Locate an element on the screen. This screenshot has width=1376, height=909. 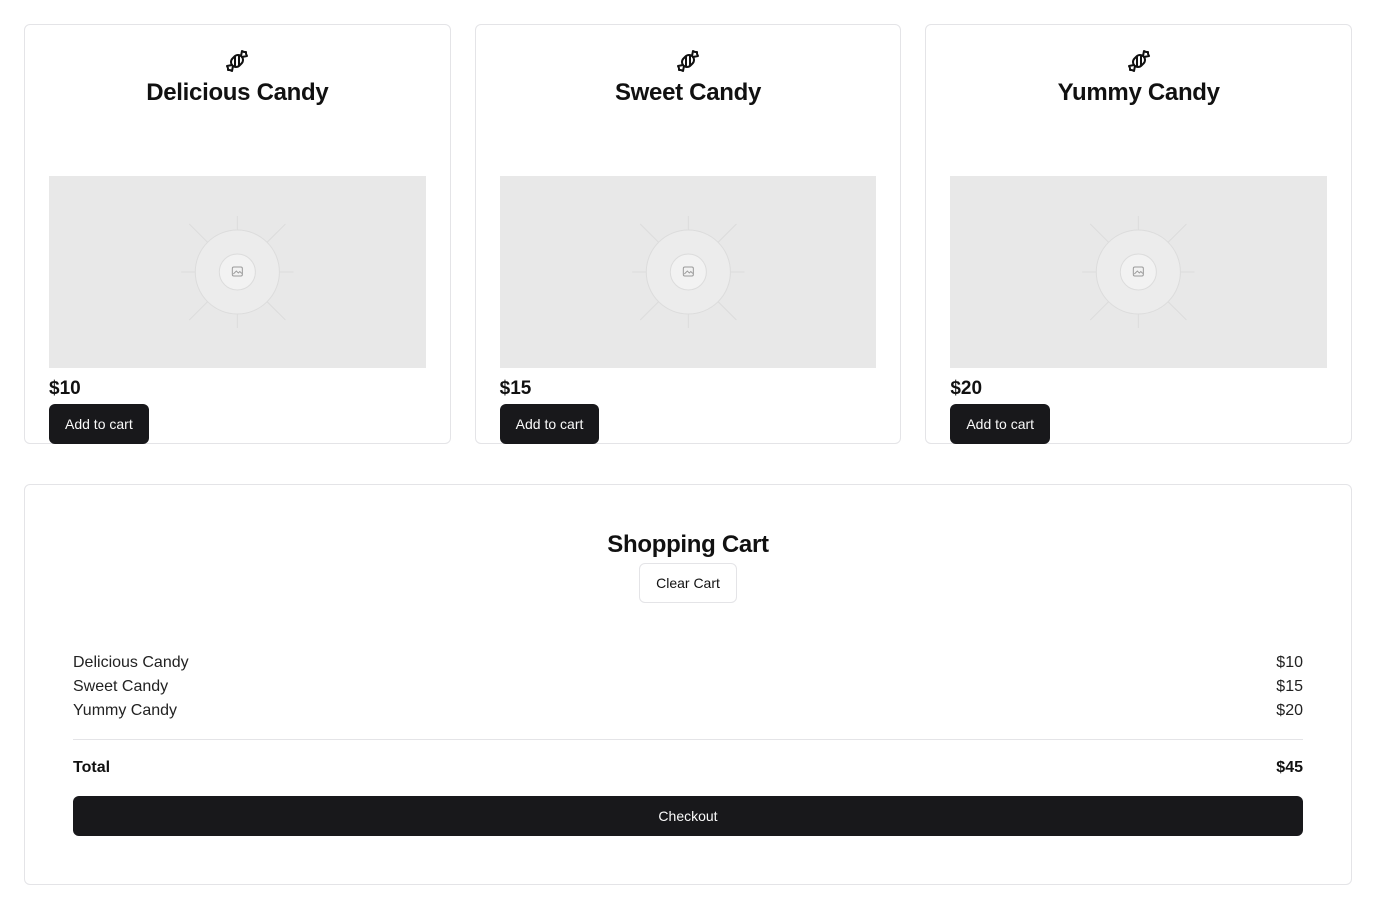
clear-cart-button: Clear Cart is located at coordinates (688, 583).